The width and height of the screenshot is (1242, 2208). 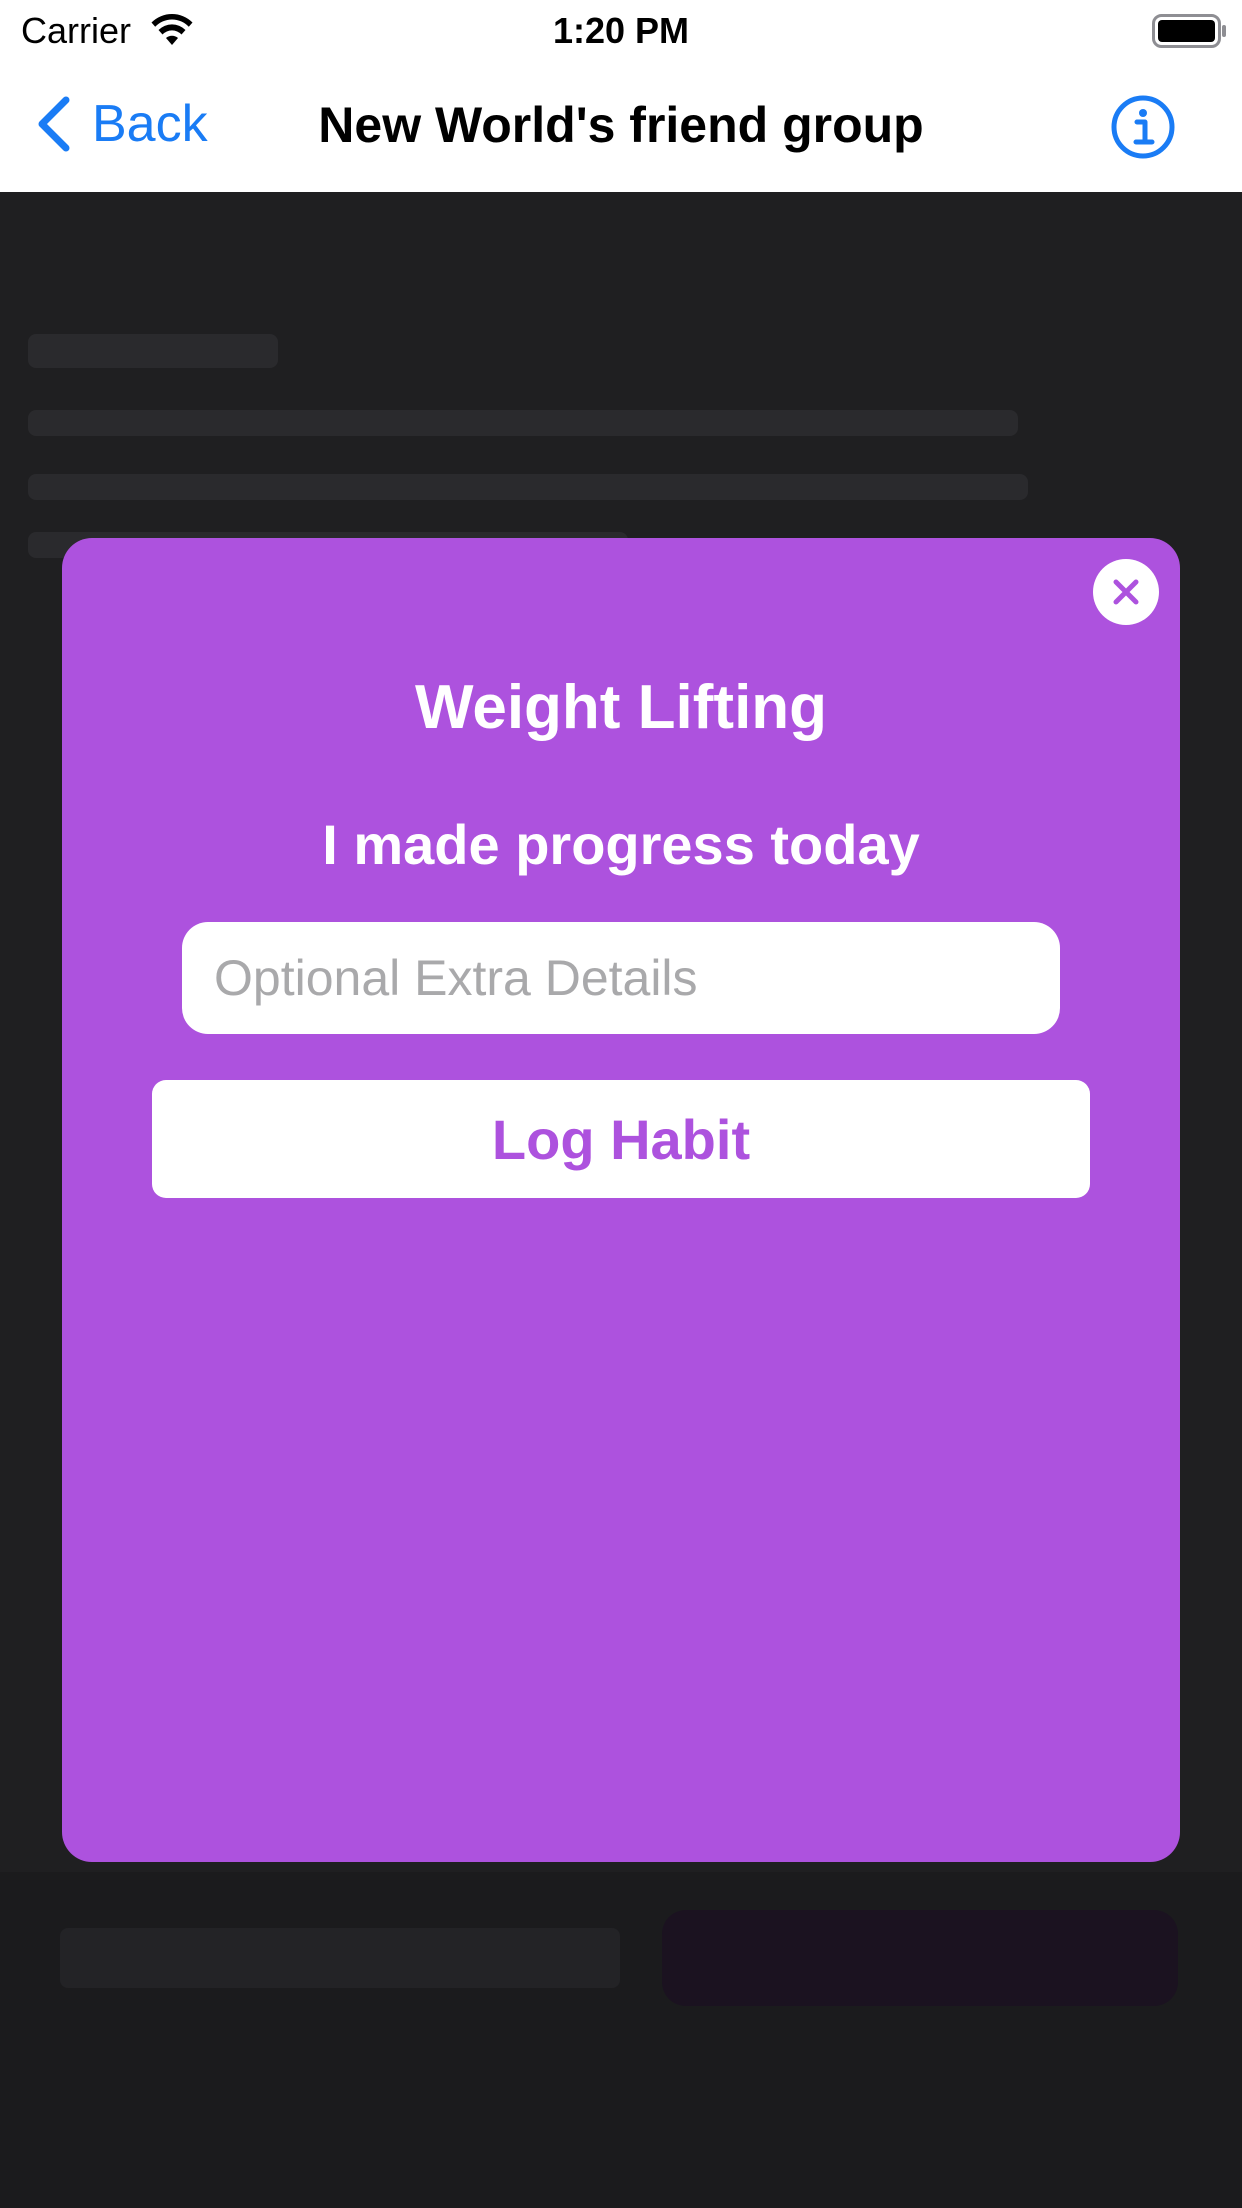 I want to click on info-icon, so click(x=1143, y=127).